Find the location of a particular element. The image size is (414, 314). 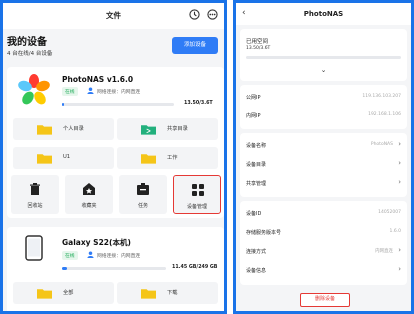

folder-work: 工作 is located at coordinates (167, 158).